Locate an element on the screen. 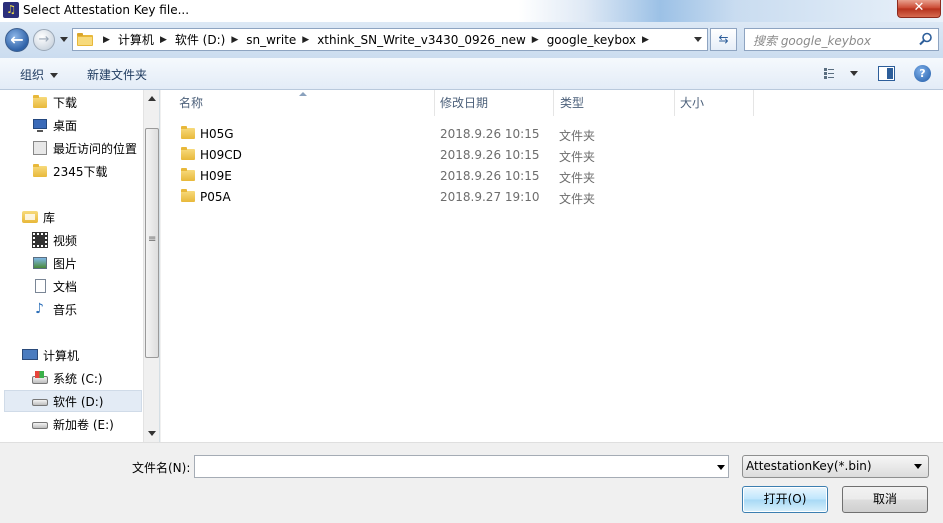 This screenshot has height=523, width=943. recent-places-icon is located at coordinates (40, 148).